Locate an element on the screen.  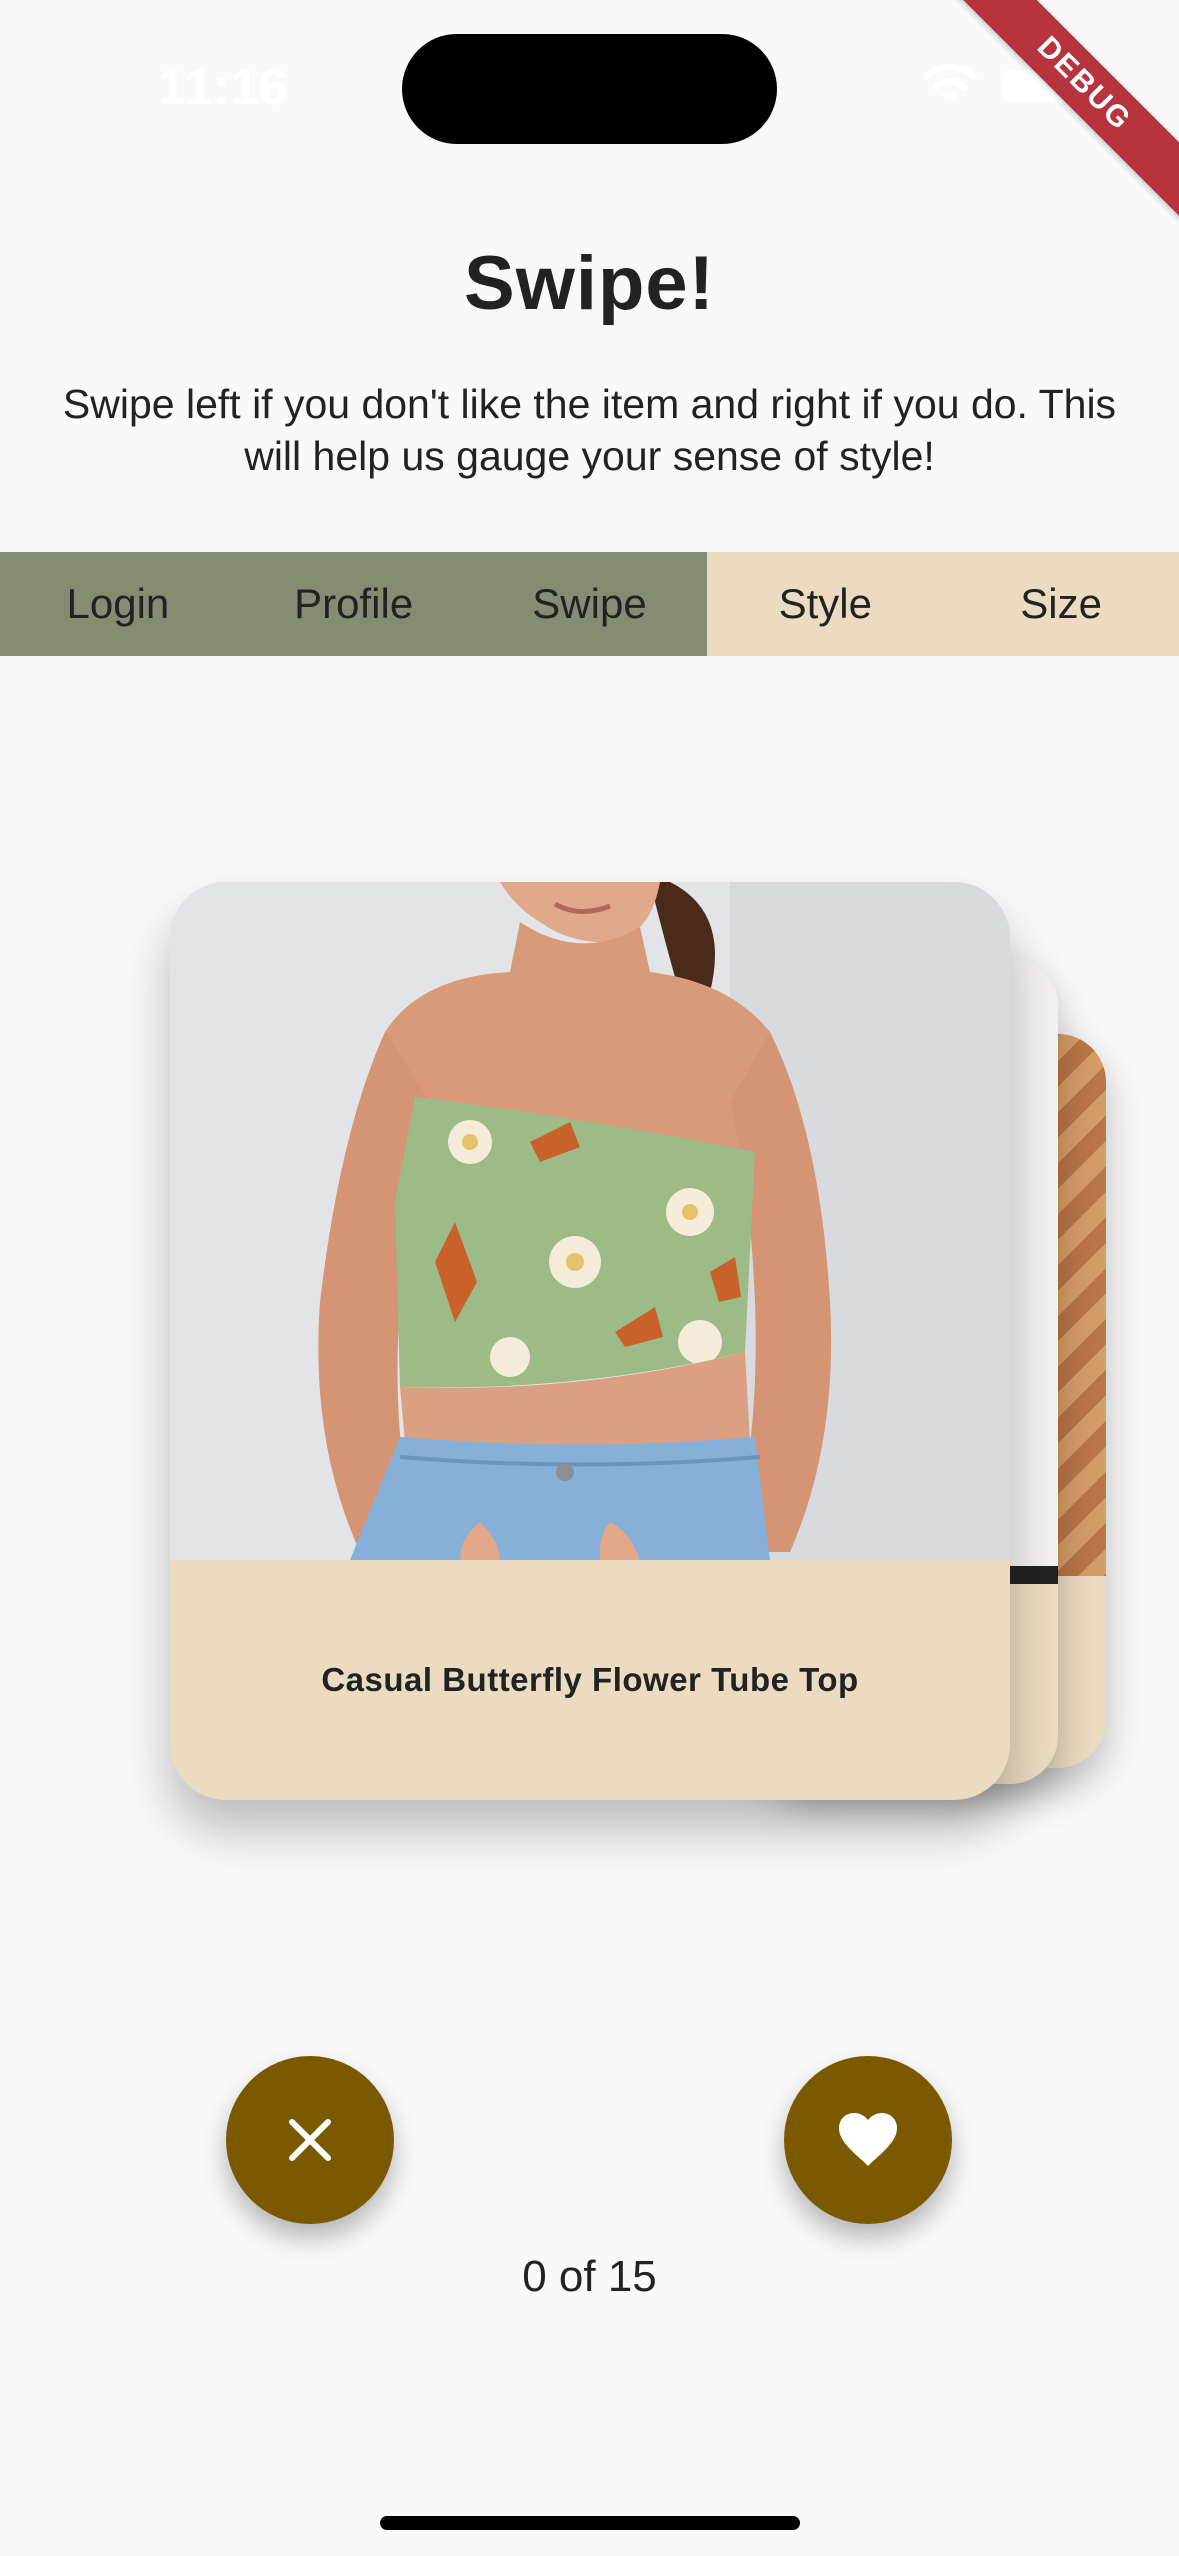
home-indicator is located at coordinates (590, 2523).